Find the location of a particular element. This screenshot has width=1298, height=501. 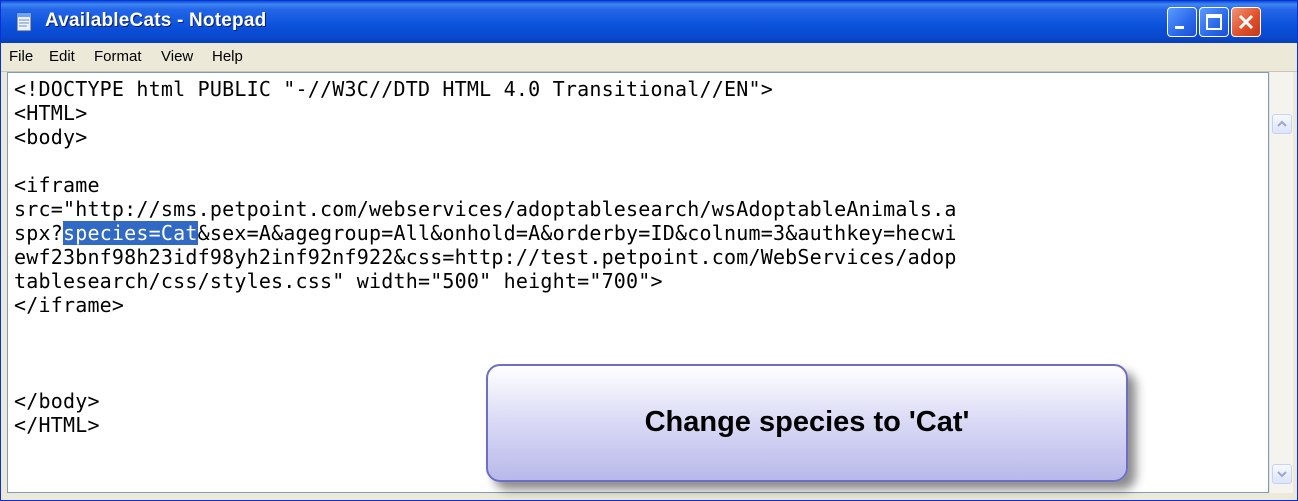

close-icon is located at coordinates (1246, 22).